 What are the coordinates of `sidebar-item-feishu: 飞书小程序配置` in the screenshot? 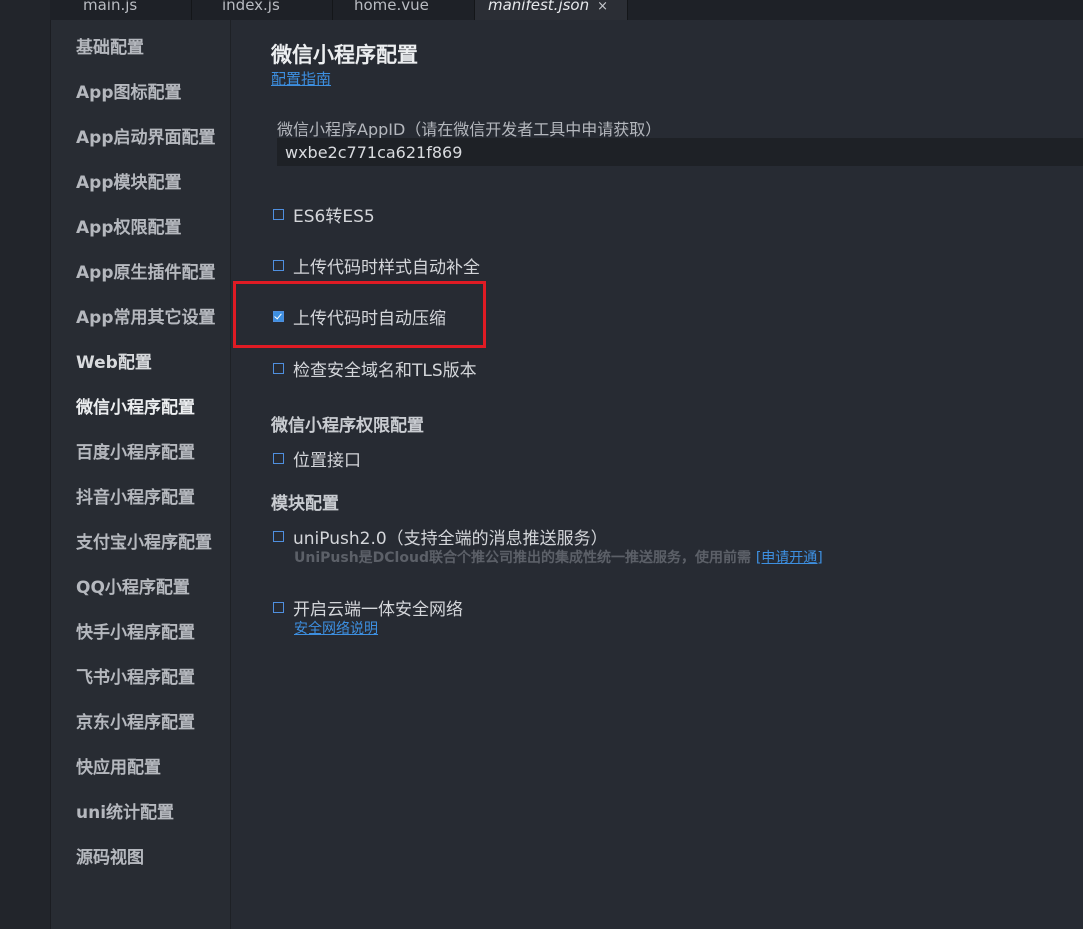 It's located at (135, 678).